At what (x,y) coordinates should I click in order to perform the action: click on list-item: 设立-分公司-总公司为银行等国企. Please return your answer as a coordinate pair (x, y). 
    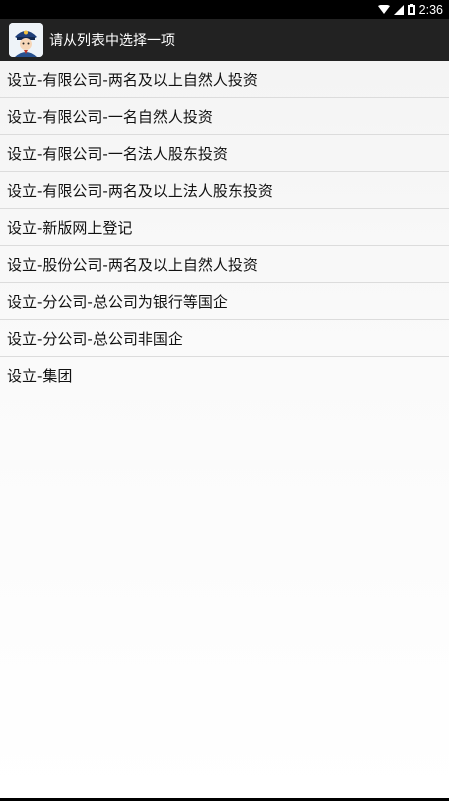
    Looking at the image, I should click on (224, 301).